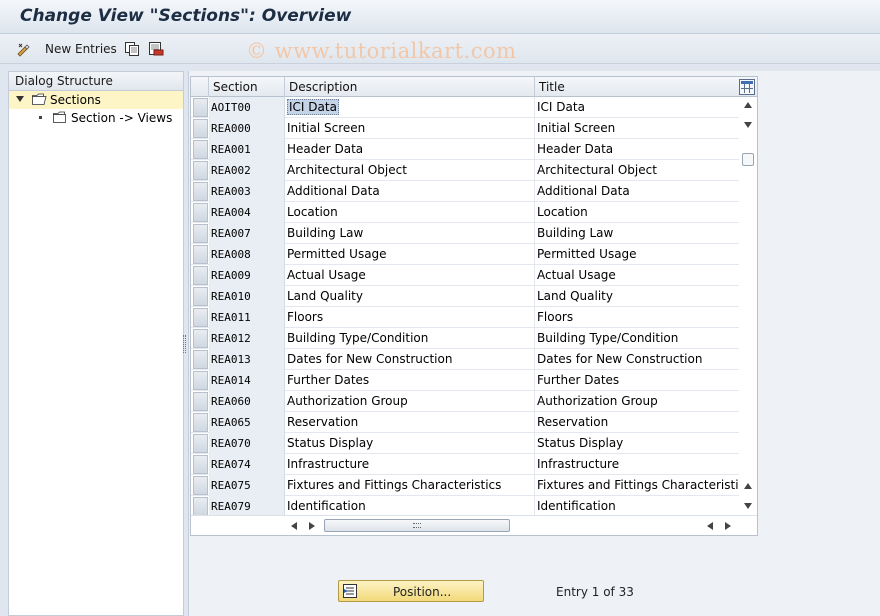  What do you see at coordinates (637, 317) in the screenshot?
I see `cell-title: Floors` at bounding box center [637, 317].